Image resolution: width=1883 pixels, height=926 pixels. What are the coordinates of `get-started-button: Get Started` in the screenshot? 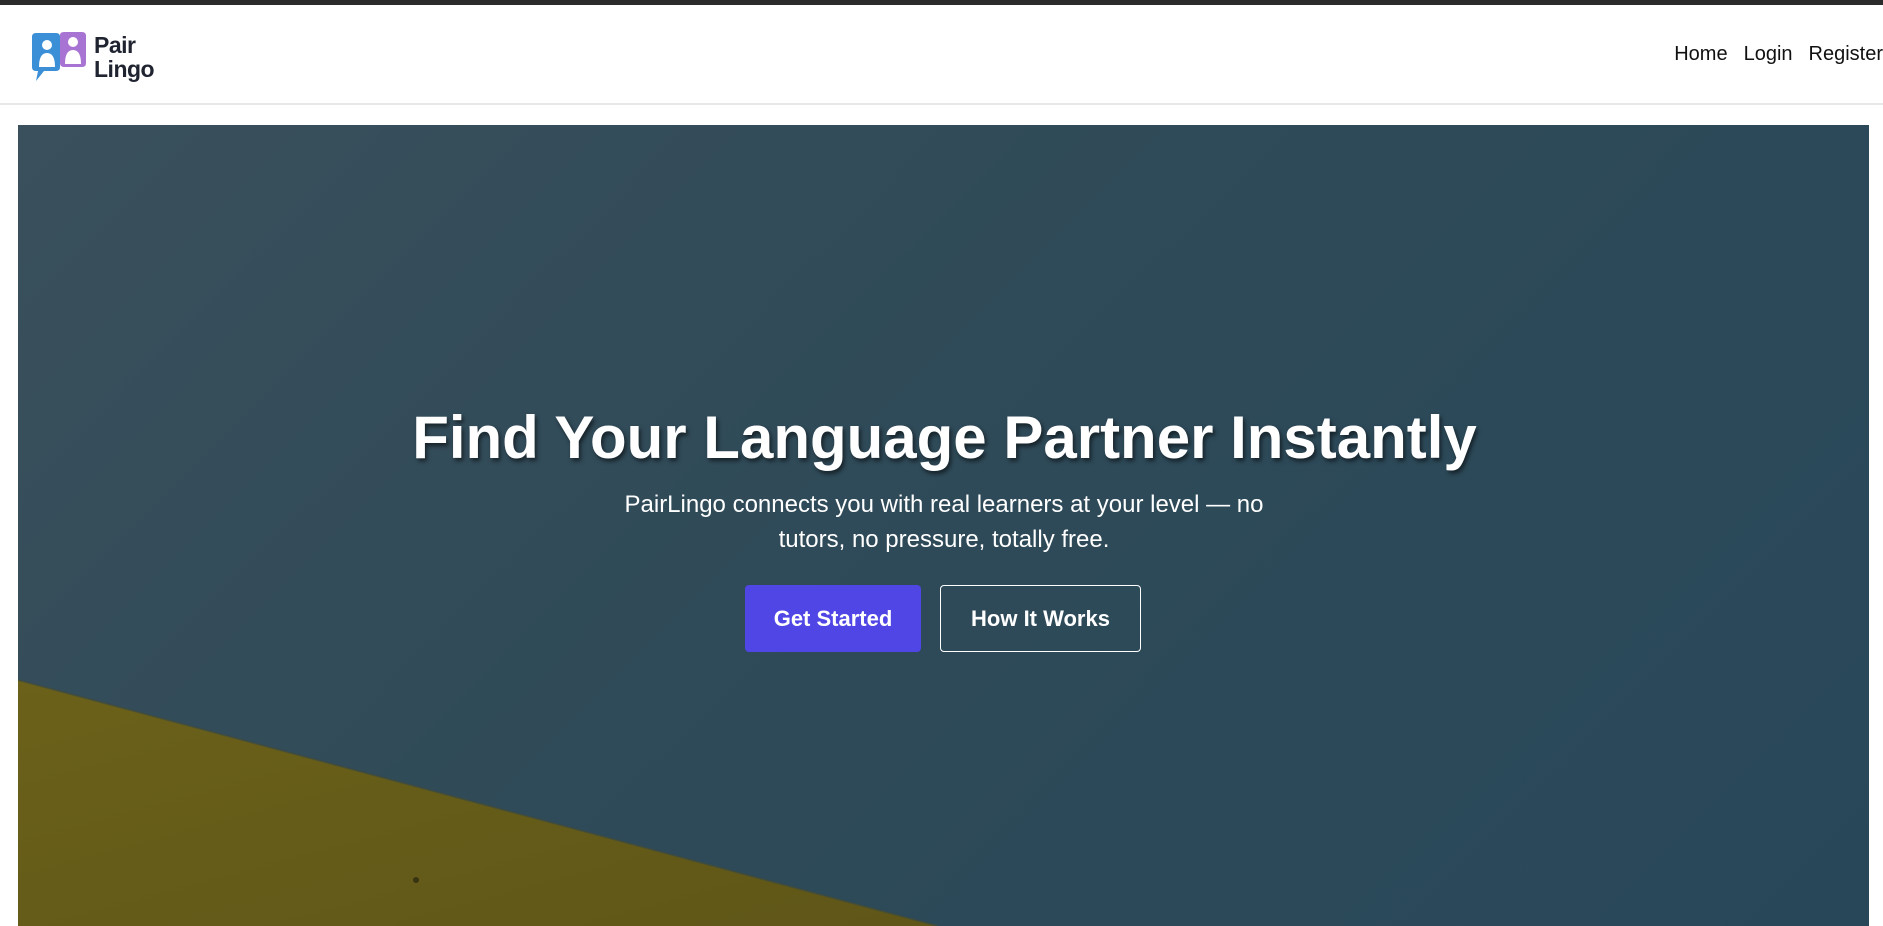 It's located at (833, 618).